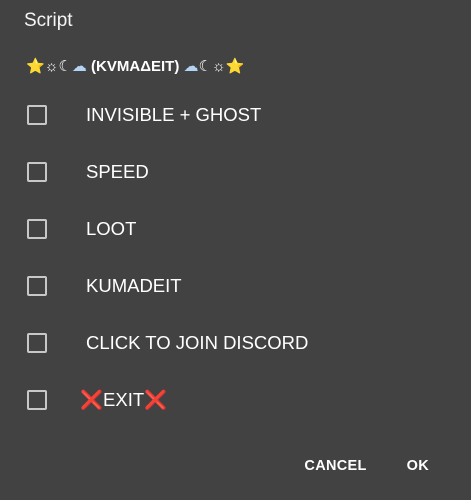 The image size is (471, 500). I want to click on cancel-button: CANCEL, so click(335, 466).